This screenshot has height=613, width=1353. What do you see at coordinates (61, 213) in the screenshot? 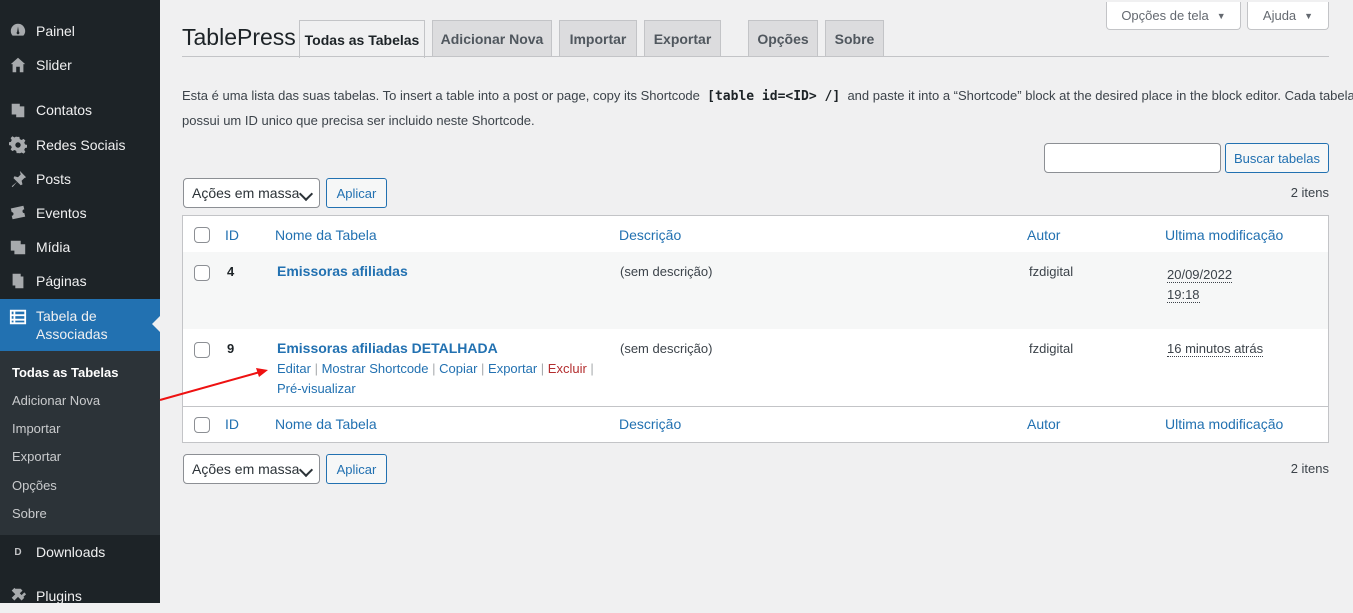
I see `sidebar-item-label: Eventos` at bounding box center [61, 213].